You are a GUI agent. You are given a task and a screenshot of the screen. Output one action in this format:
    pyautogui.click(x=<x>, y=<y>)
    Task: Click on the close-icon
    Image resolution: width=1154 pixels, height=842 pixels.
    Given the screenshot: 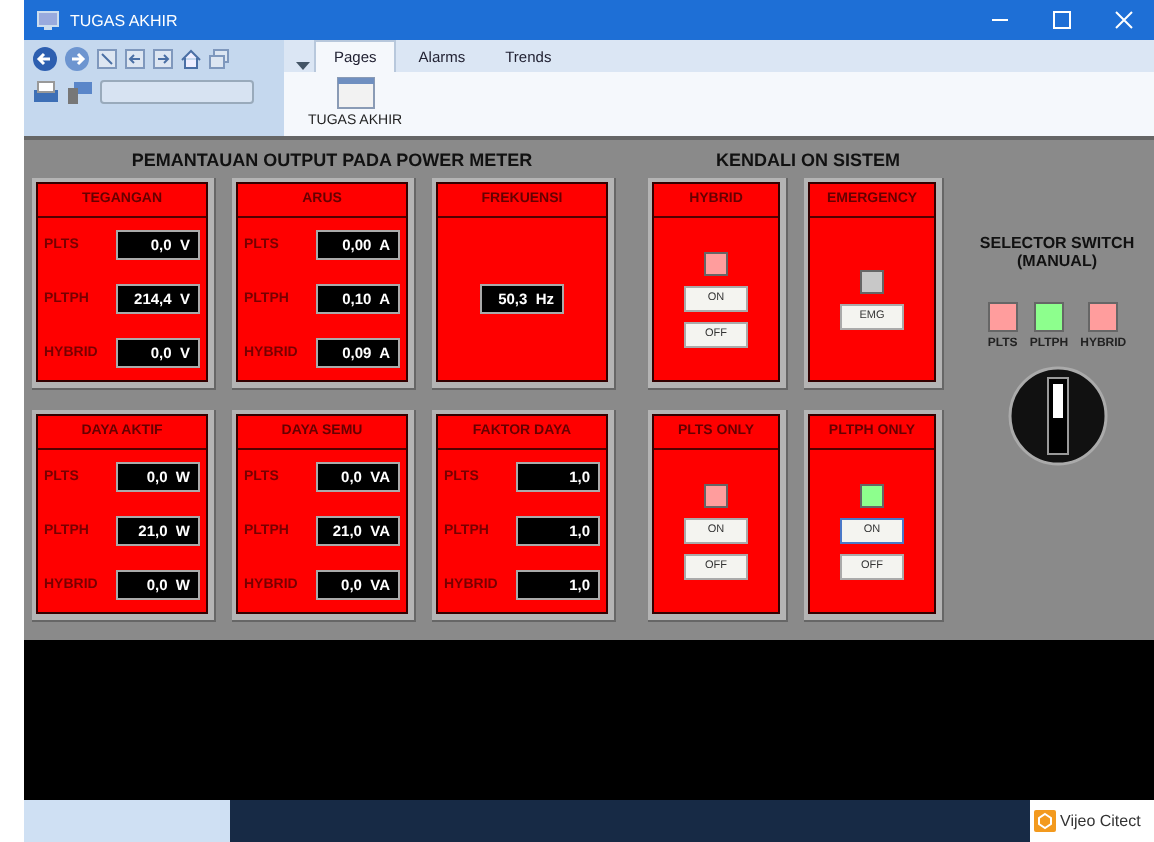 What is the action you would take?
    pyautogui.click(x=1124, y=20)
    